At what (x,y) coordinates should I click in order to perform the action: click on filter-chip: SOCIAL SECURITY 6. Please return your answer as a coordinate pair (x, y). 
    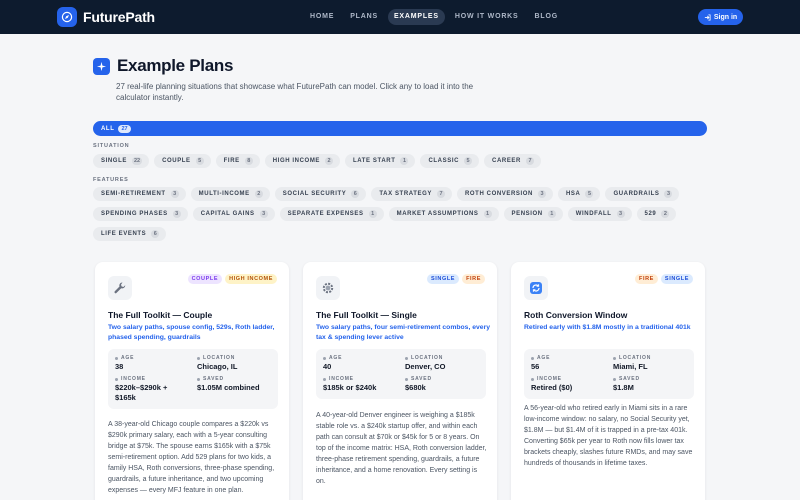
    Looking at the image, I should click on (320, 194).